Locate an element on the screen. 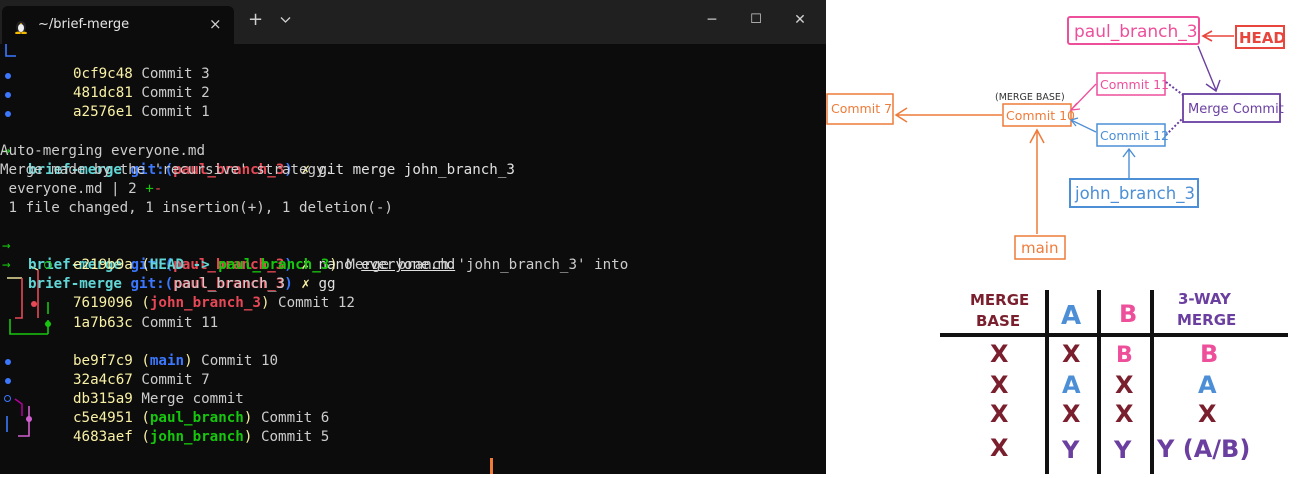  tab-brief-merge: ~/brief-merge × is located at coordinates (118, 25).